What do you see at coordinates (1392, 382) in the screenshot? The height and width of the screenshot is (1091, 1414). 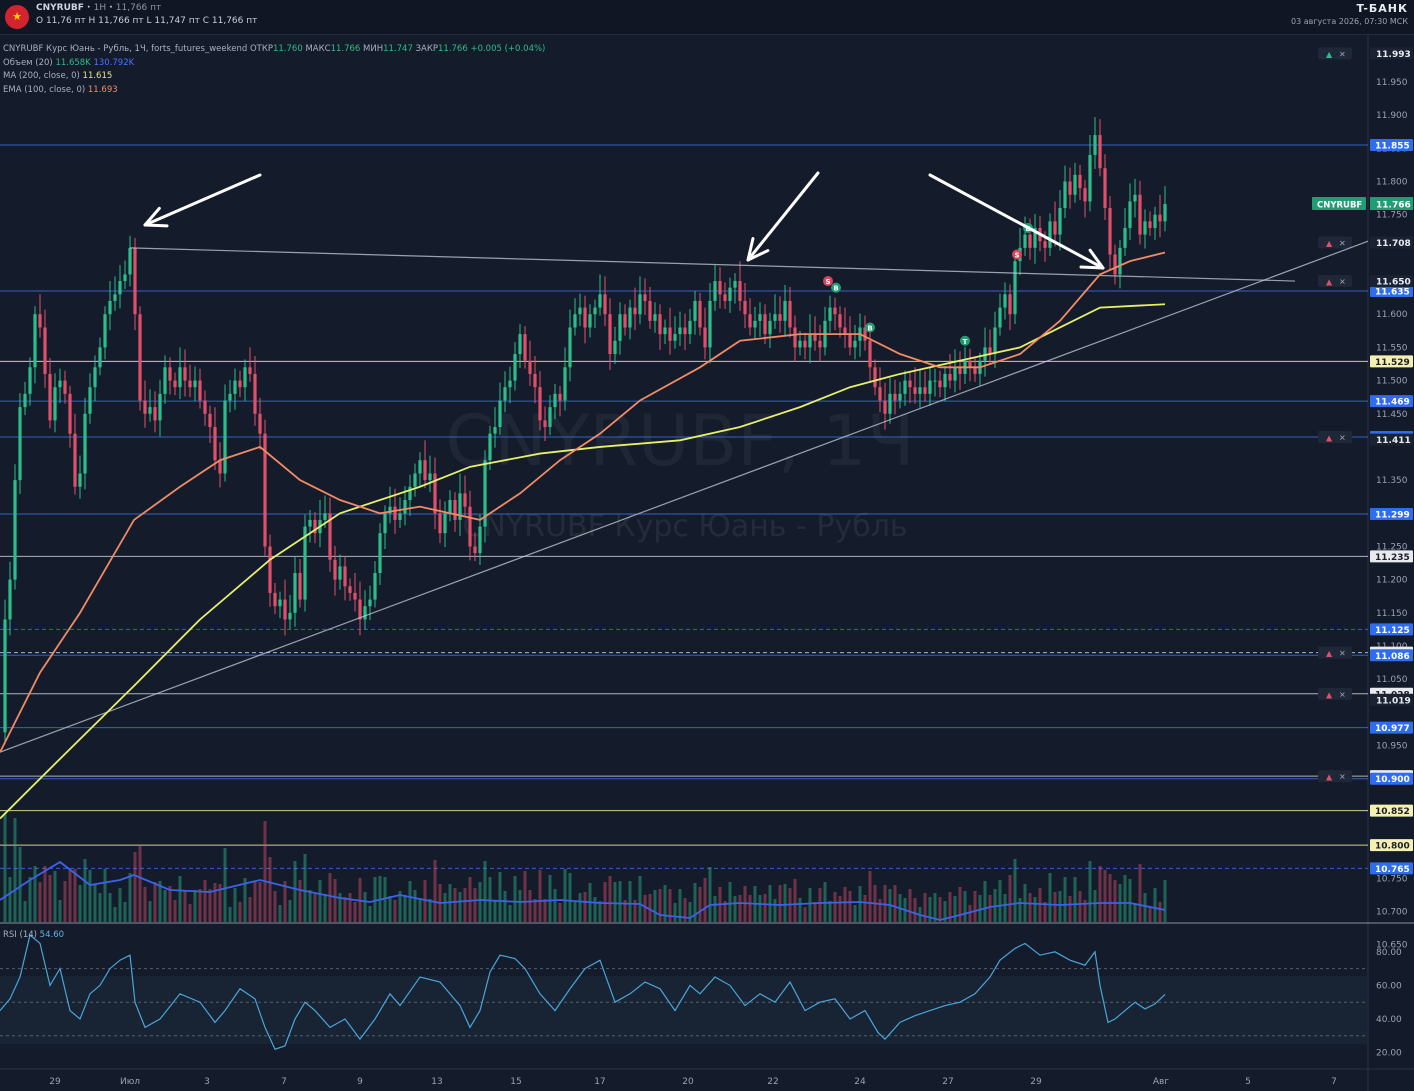 I see `price-tick-label: 11.500` at bounding box center [1392, 382].